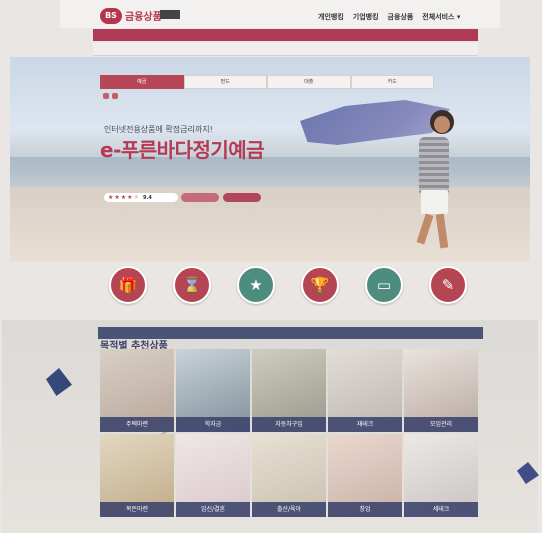  I want to click on product-tile: 주택마련, so click(137, 390).